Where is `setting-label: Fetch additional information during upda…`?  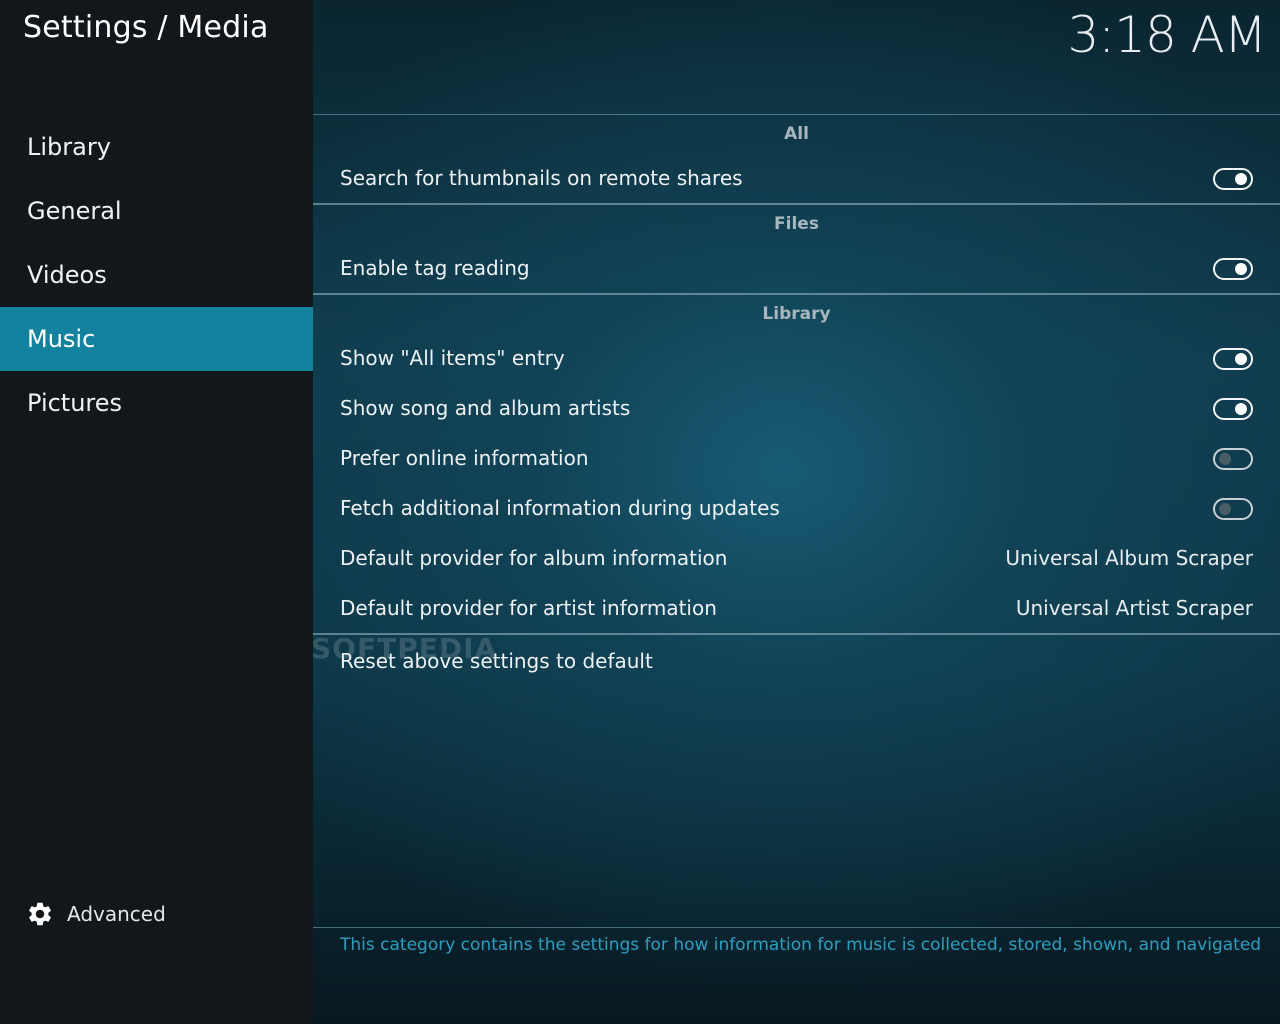 setting-label: Fetch additional information during upda… is located at coordinates (560, 508).